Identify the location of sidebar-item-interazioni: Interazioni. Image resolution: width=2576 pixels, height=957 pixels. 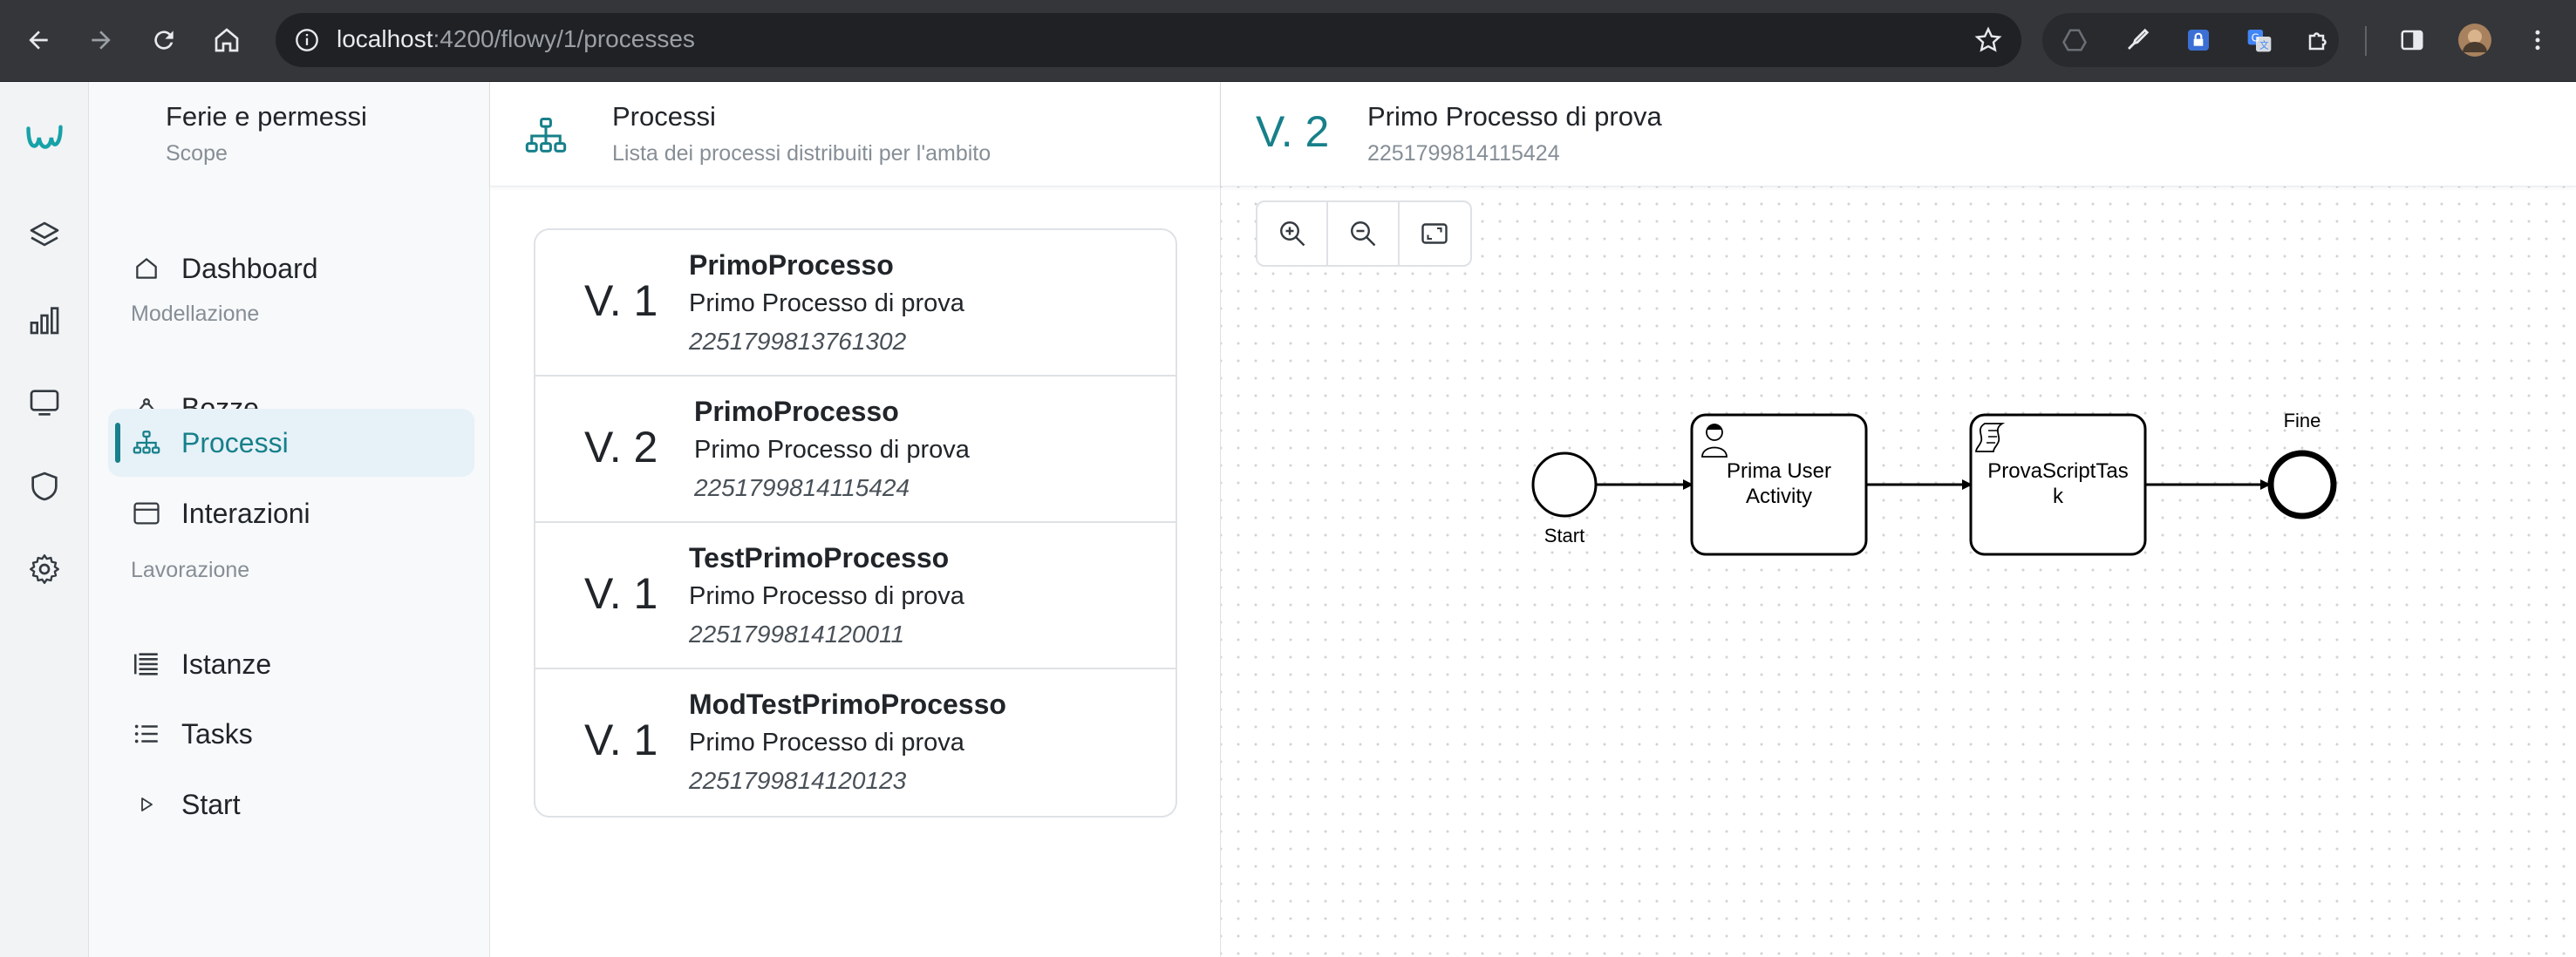
(291, 513).